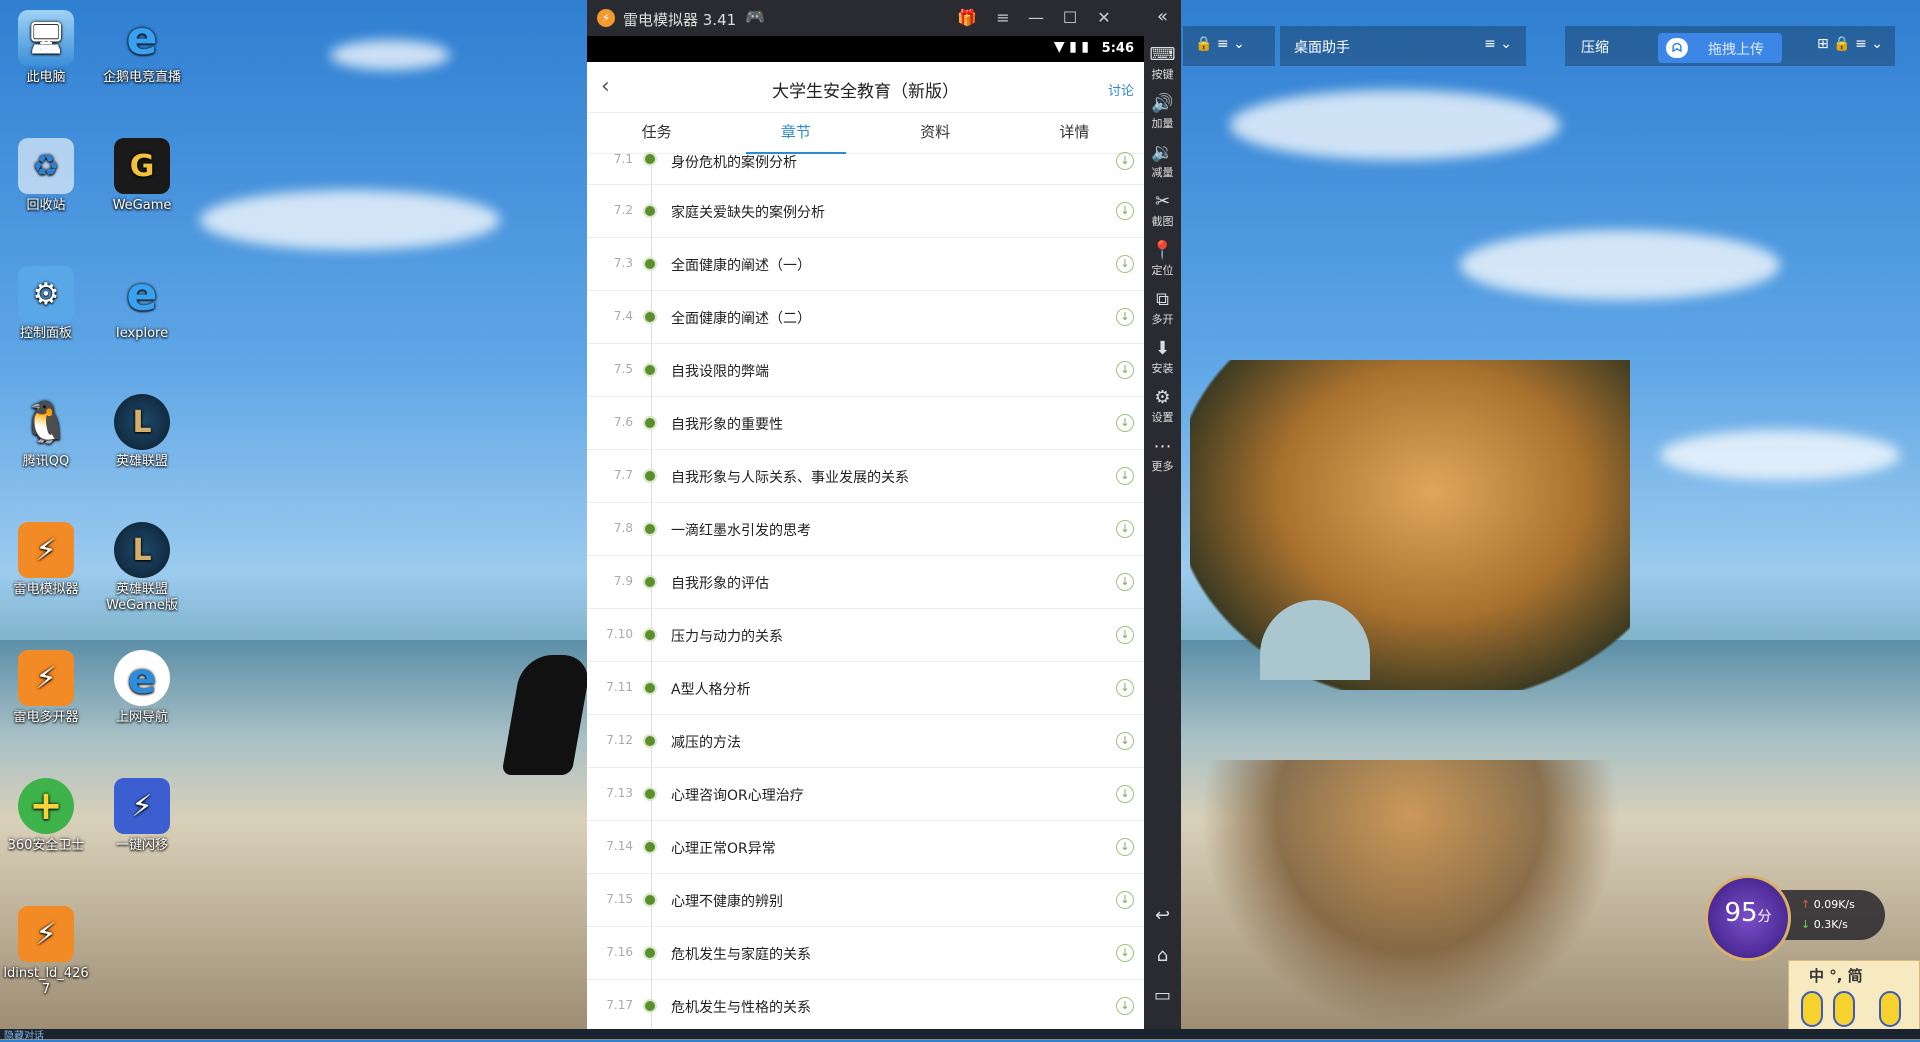 The height and width of the screenshot is (1042, 1920). What do you see at coordinates (46, 934) in the screenshot?
I see `ld-installer-icon: ⚡` at bounding box center [46, 934].